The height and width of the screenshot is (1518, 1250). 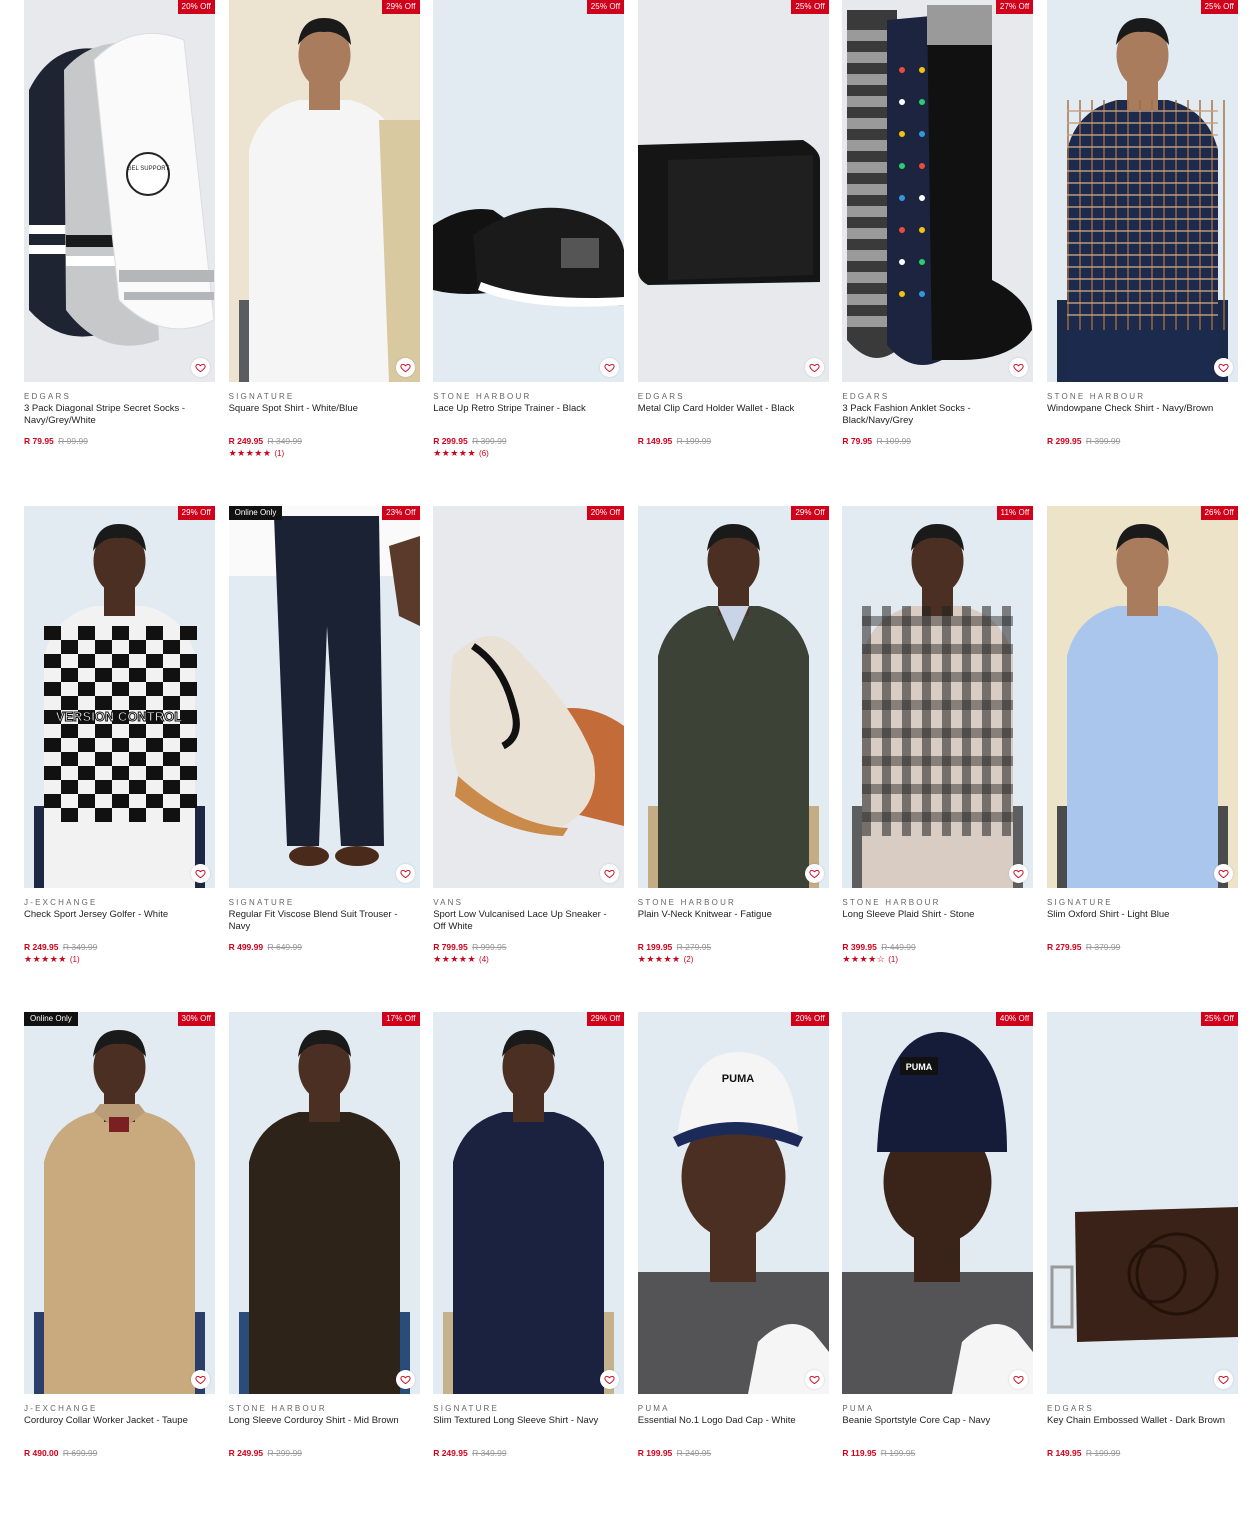 What do you see at coordinates (450, 947) in the screenshot?
I see `sale-price: R 799.95` at bounding box center [450, 947].